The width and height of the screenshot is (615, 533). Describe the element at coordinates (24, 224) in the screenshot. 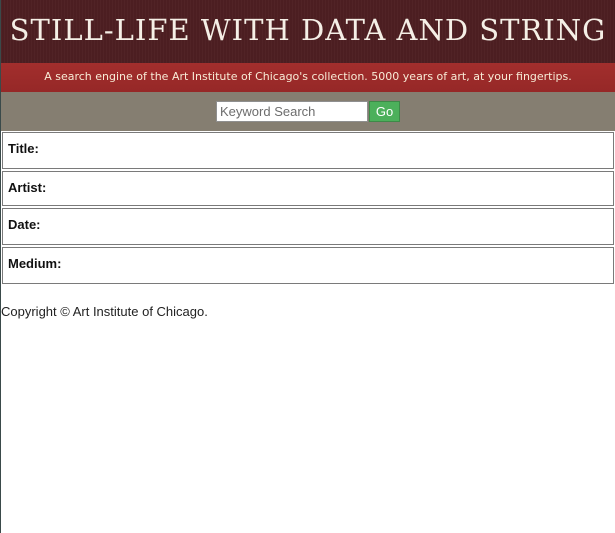

I see `date-label: Date:` at that location.